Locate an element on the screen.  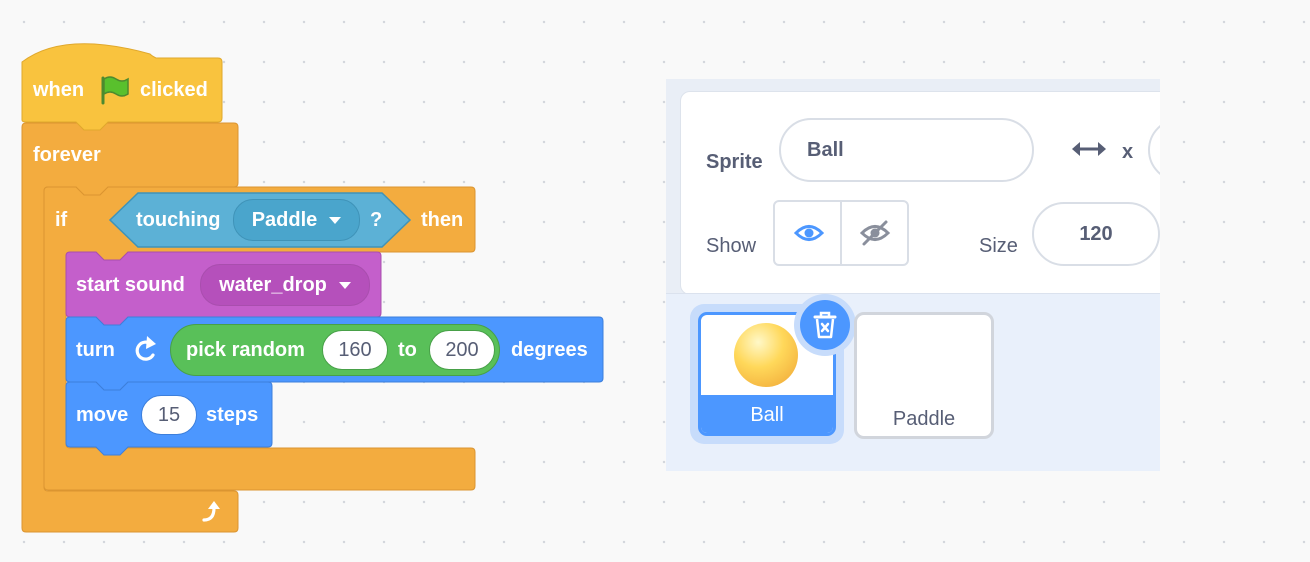
trash-icon is located at coordinates (825, 325).